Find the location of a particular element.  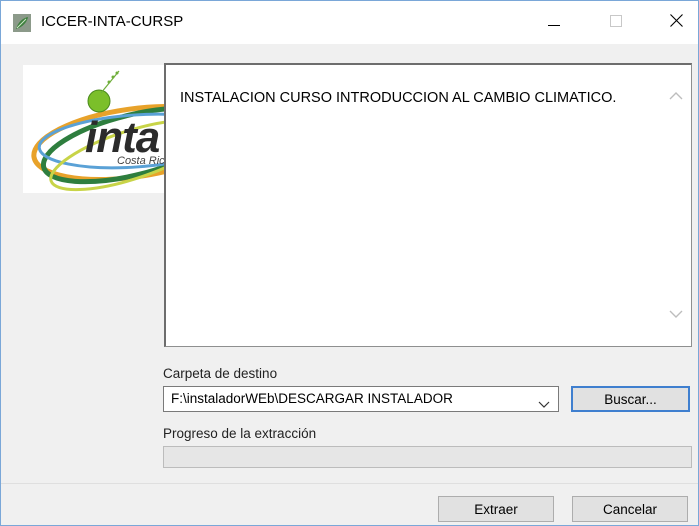

progress-label: Progreso de la extracción is located at coordinates (240, 433).